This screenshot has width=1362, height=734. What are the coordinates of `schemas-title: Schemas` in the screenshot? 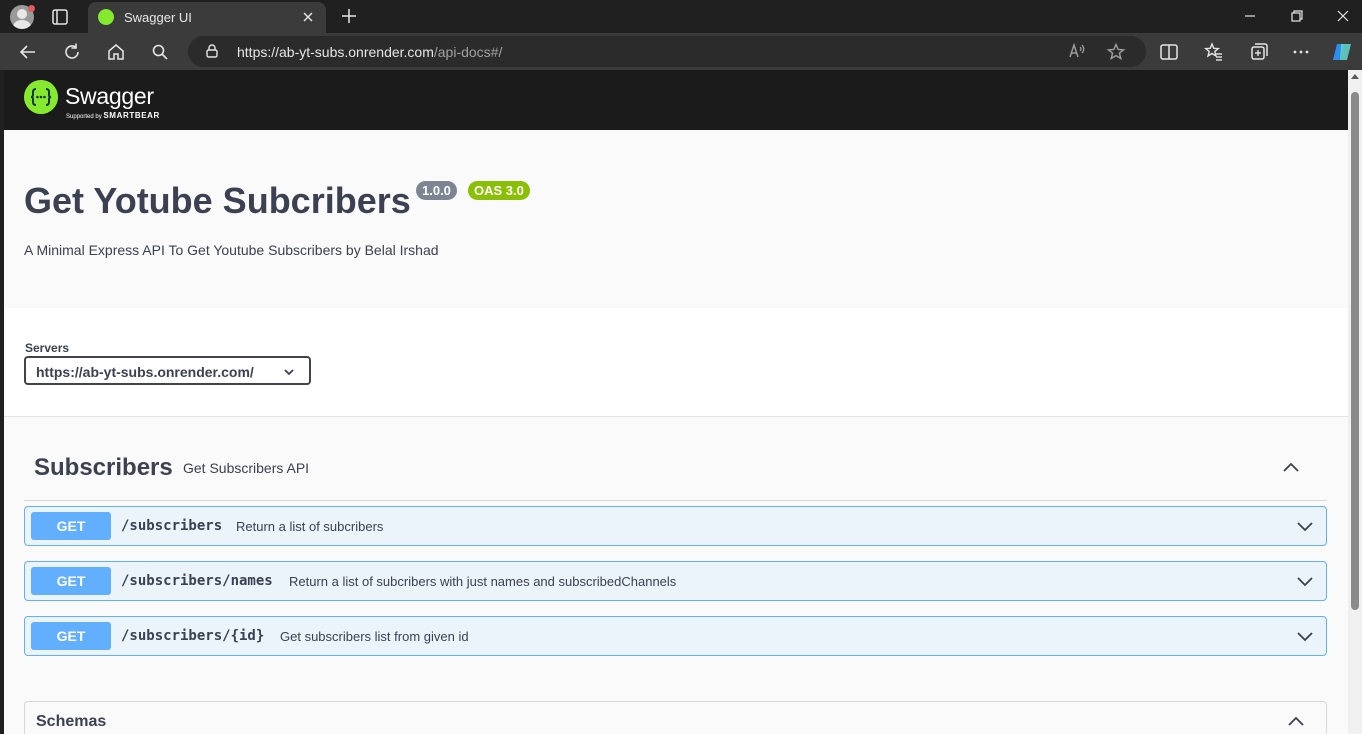 It's located at (71, 721).